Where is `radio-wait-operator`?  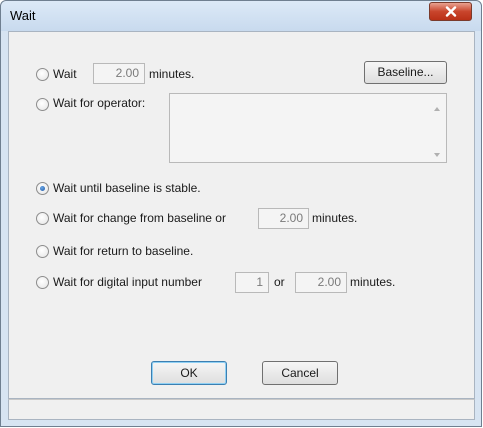
radio-wait-operator is located at coordinates (42, 104).